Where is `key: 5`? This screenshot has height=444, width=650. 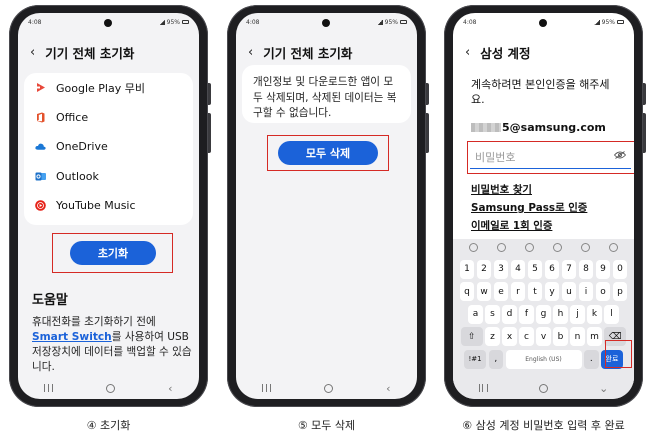 key: 5 is located at coordinates (535, 269).